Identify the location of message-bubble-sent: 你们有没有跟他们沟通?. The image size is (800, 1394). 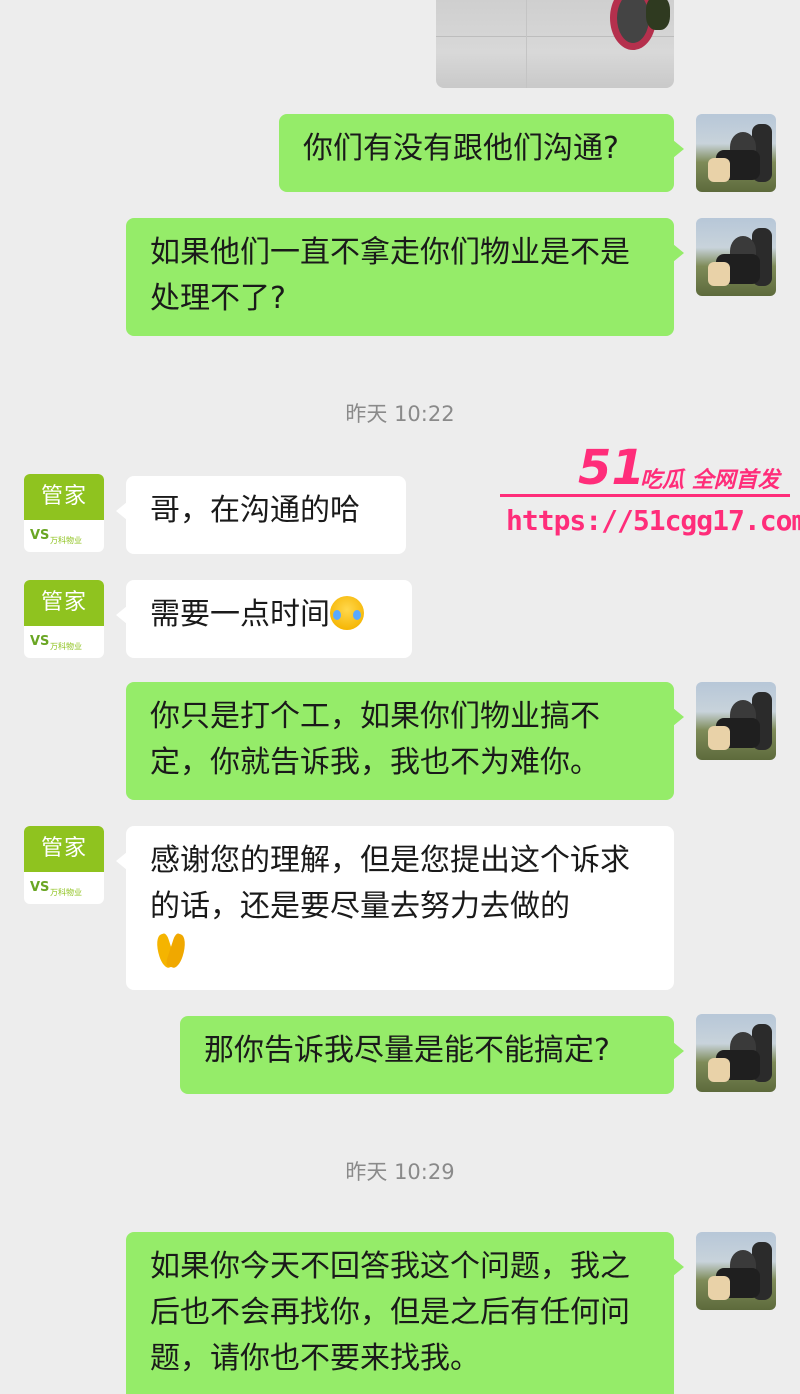
(481, 153).